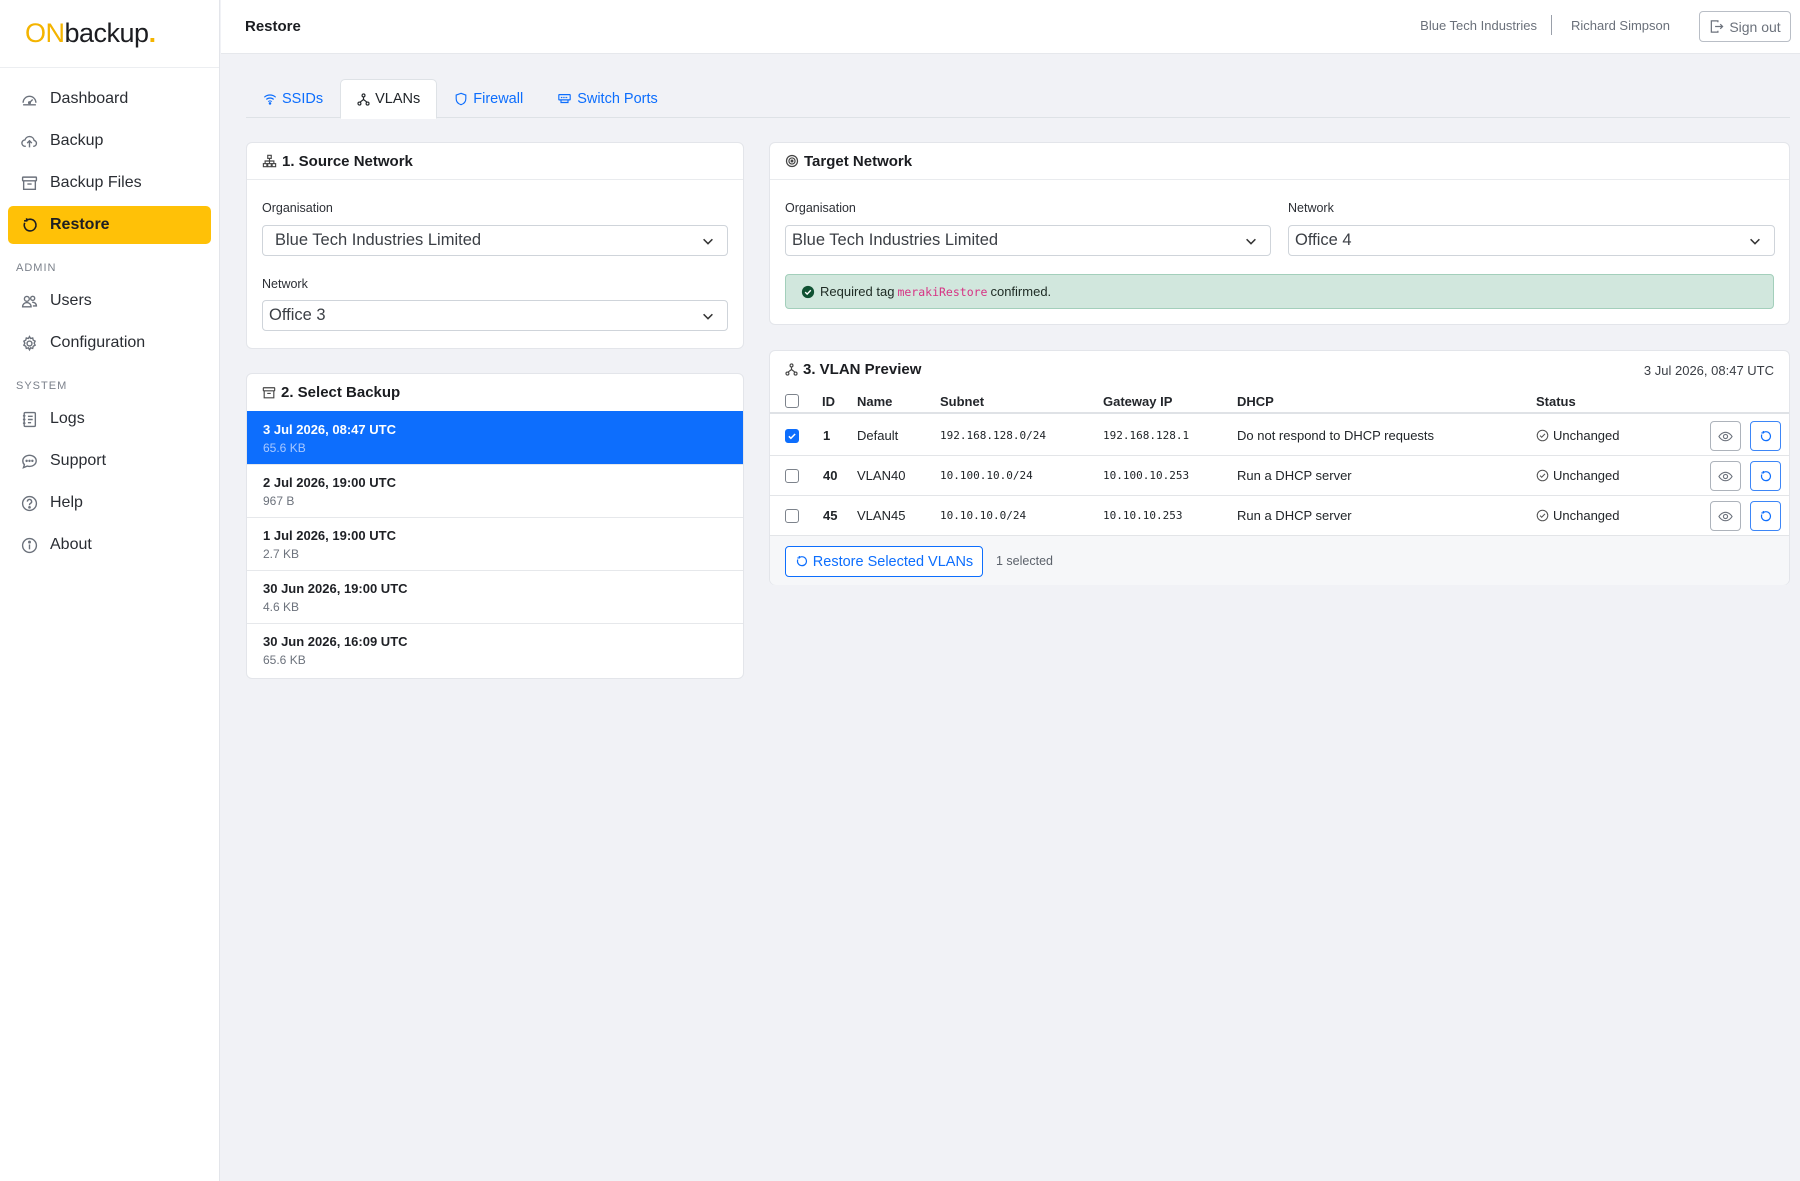  I want to click on target-network-label: Network, so click(1311, 208).